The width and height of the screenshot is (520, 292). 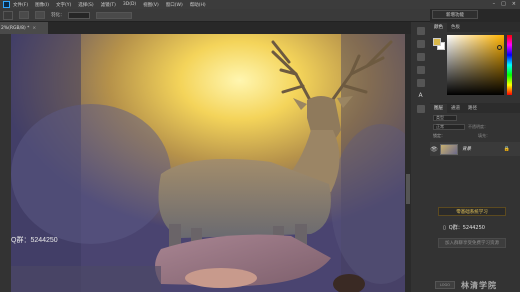 I want to click on document-tab: 2%(RGB/8) * ×, so click(x=24, y=28).